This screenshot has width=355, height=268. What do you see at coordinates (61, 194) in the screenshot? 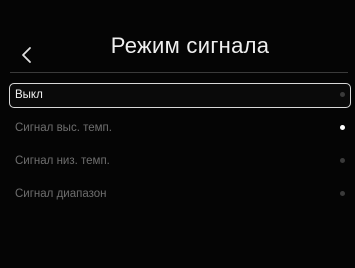
I see `menu-item-label: Сигнал диапазон` at bounding box center [61, 194].